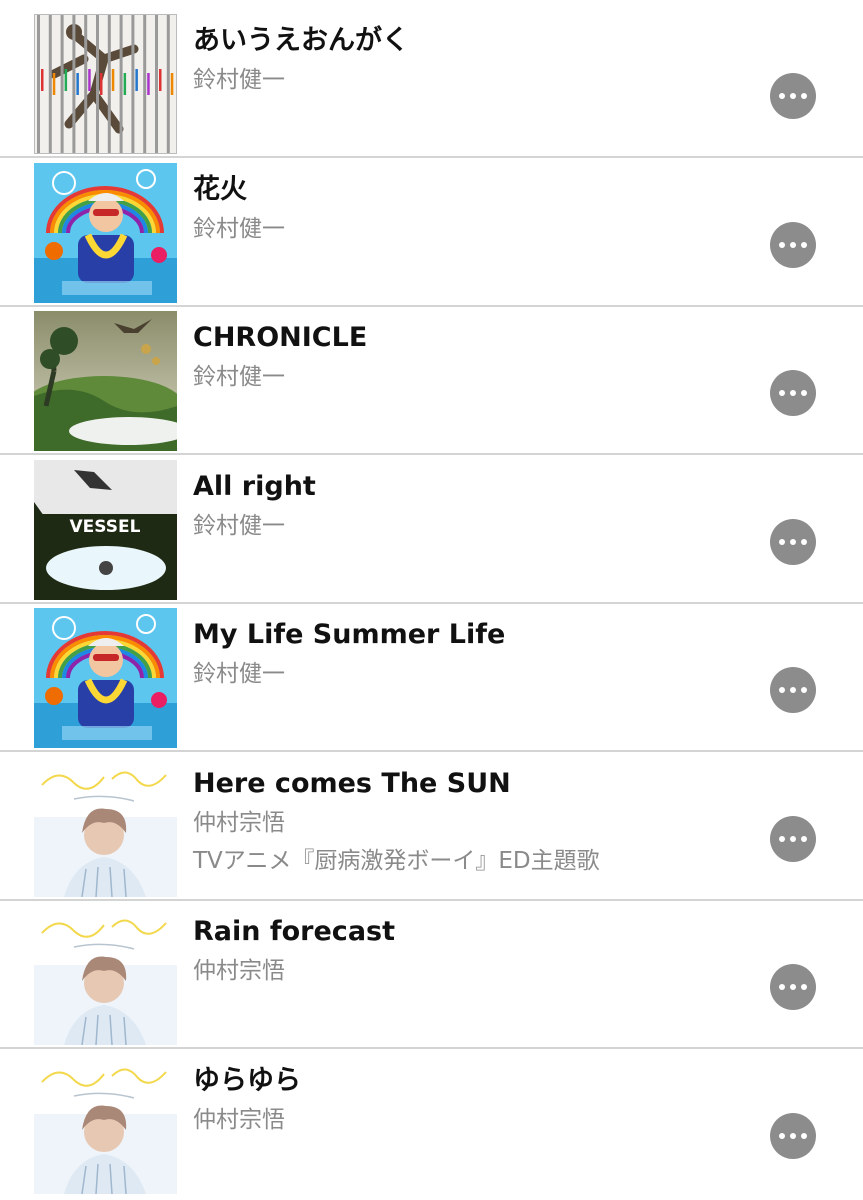  What do you see at coordinates (431, 85) in the screenshot?
I see `song-row: あいうえおんがく 鈴村健一` at bounding box center [431, 85].